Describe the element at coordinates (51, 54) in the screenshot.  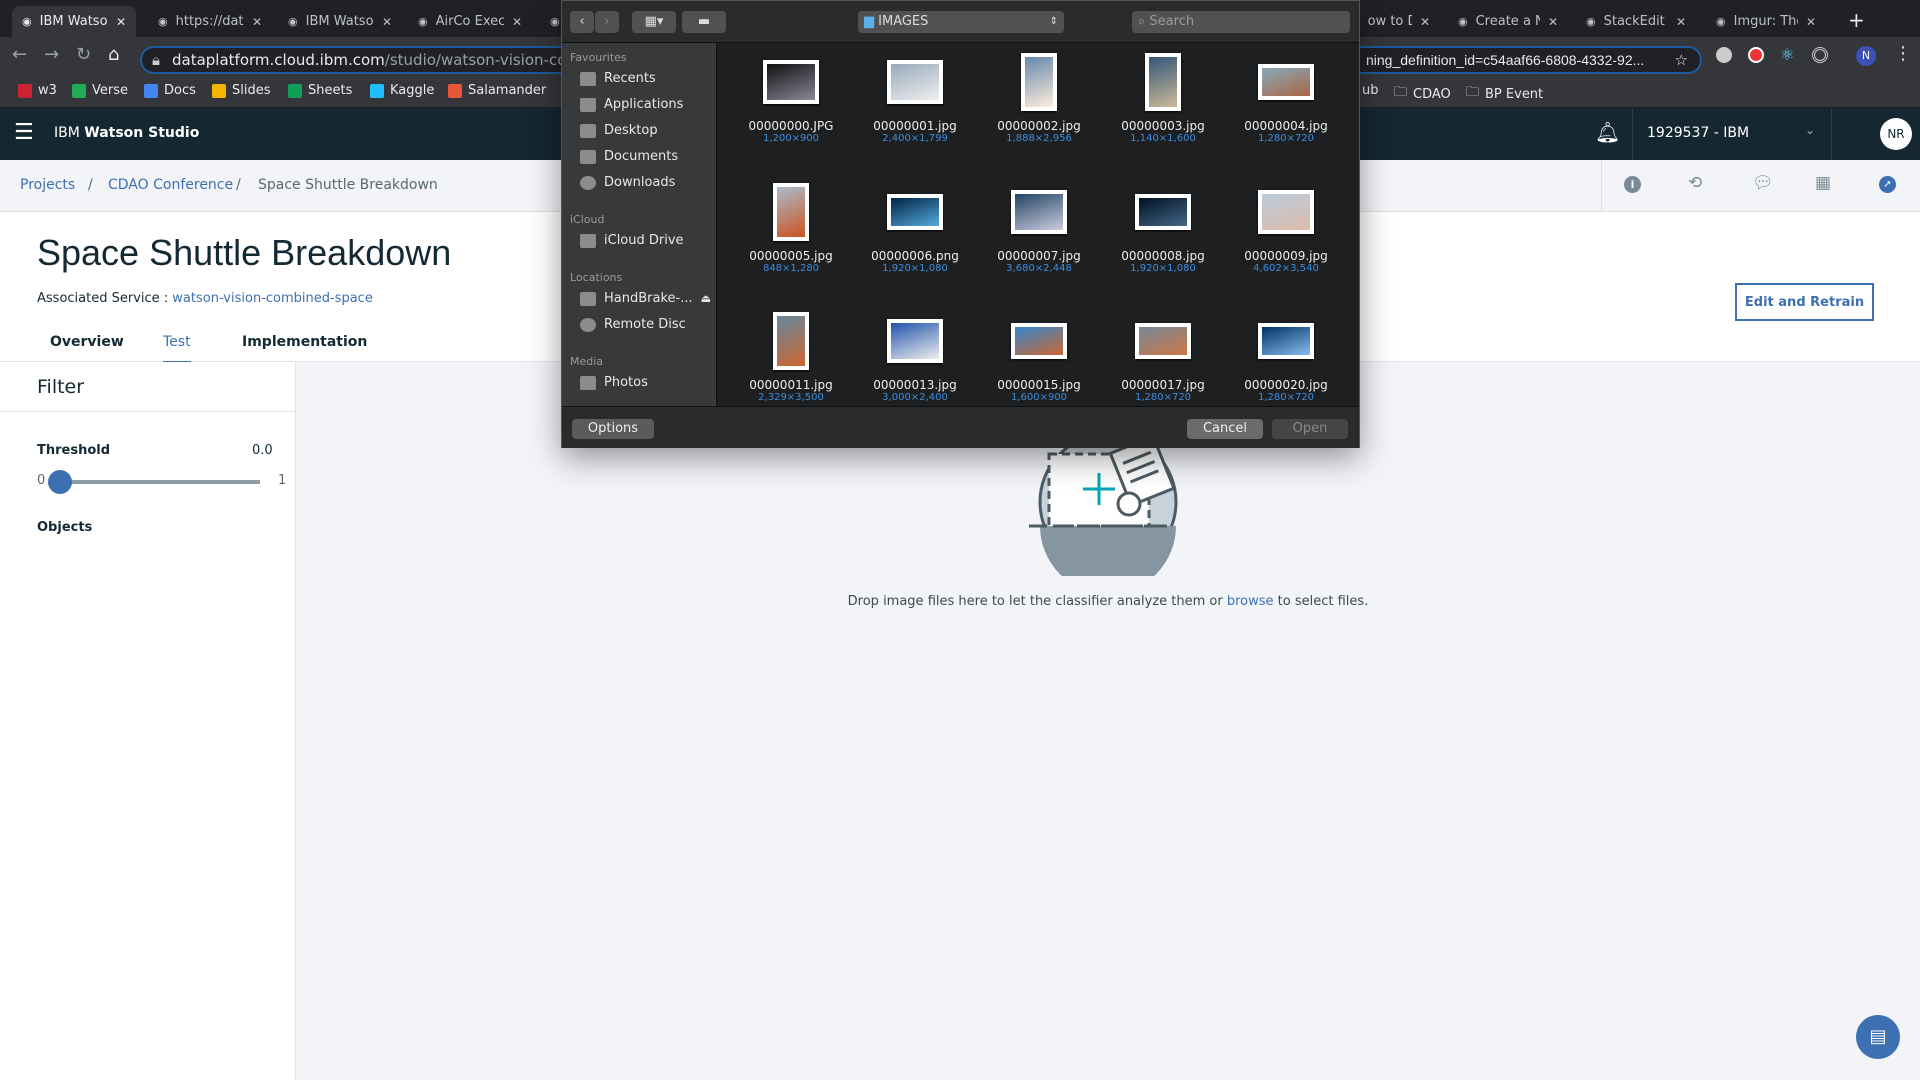
I see `forward-icon: →` at that location.